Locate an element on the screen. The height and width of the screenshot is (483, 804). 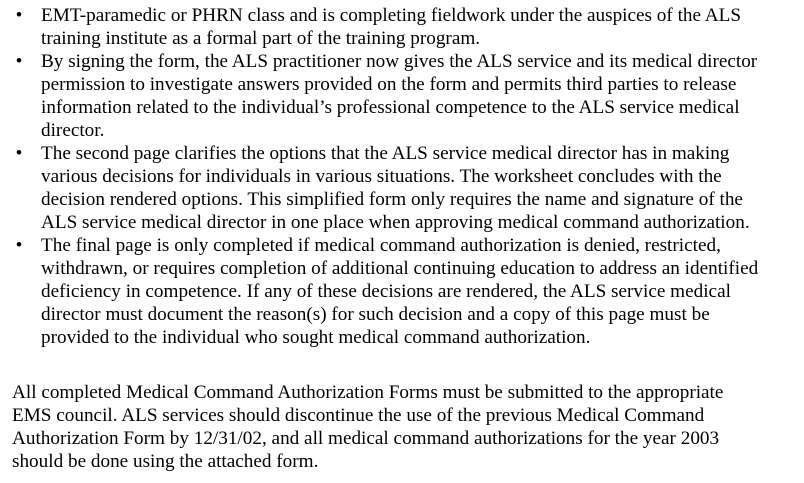
text-line: director. is located at coordinates (73, 130).